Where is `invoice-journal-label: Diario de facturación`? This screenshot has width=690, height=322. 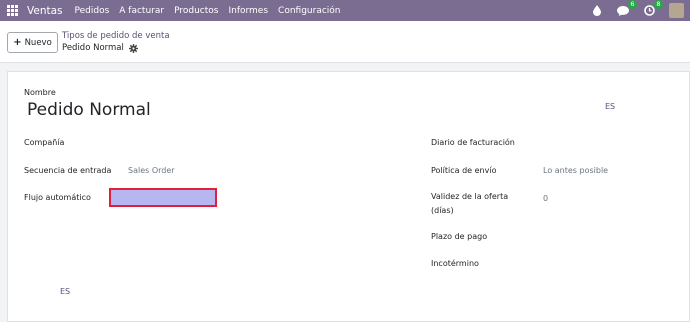 invoice-journal-label: Diario de facturación is located at coordinates (473, 142).